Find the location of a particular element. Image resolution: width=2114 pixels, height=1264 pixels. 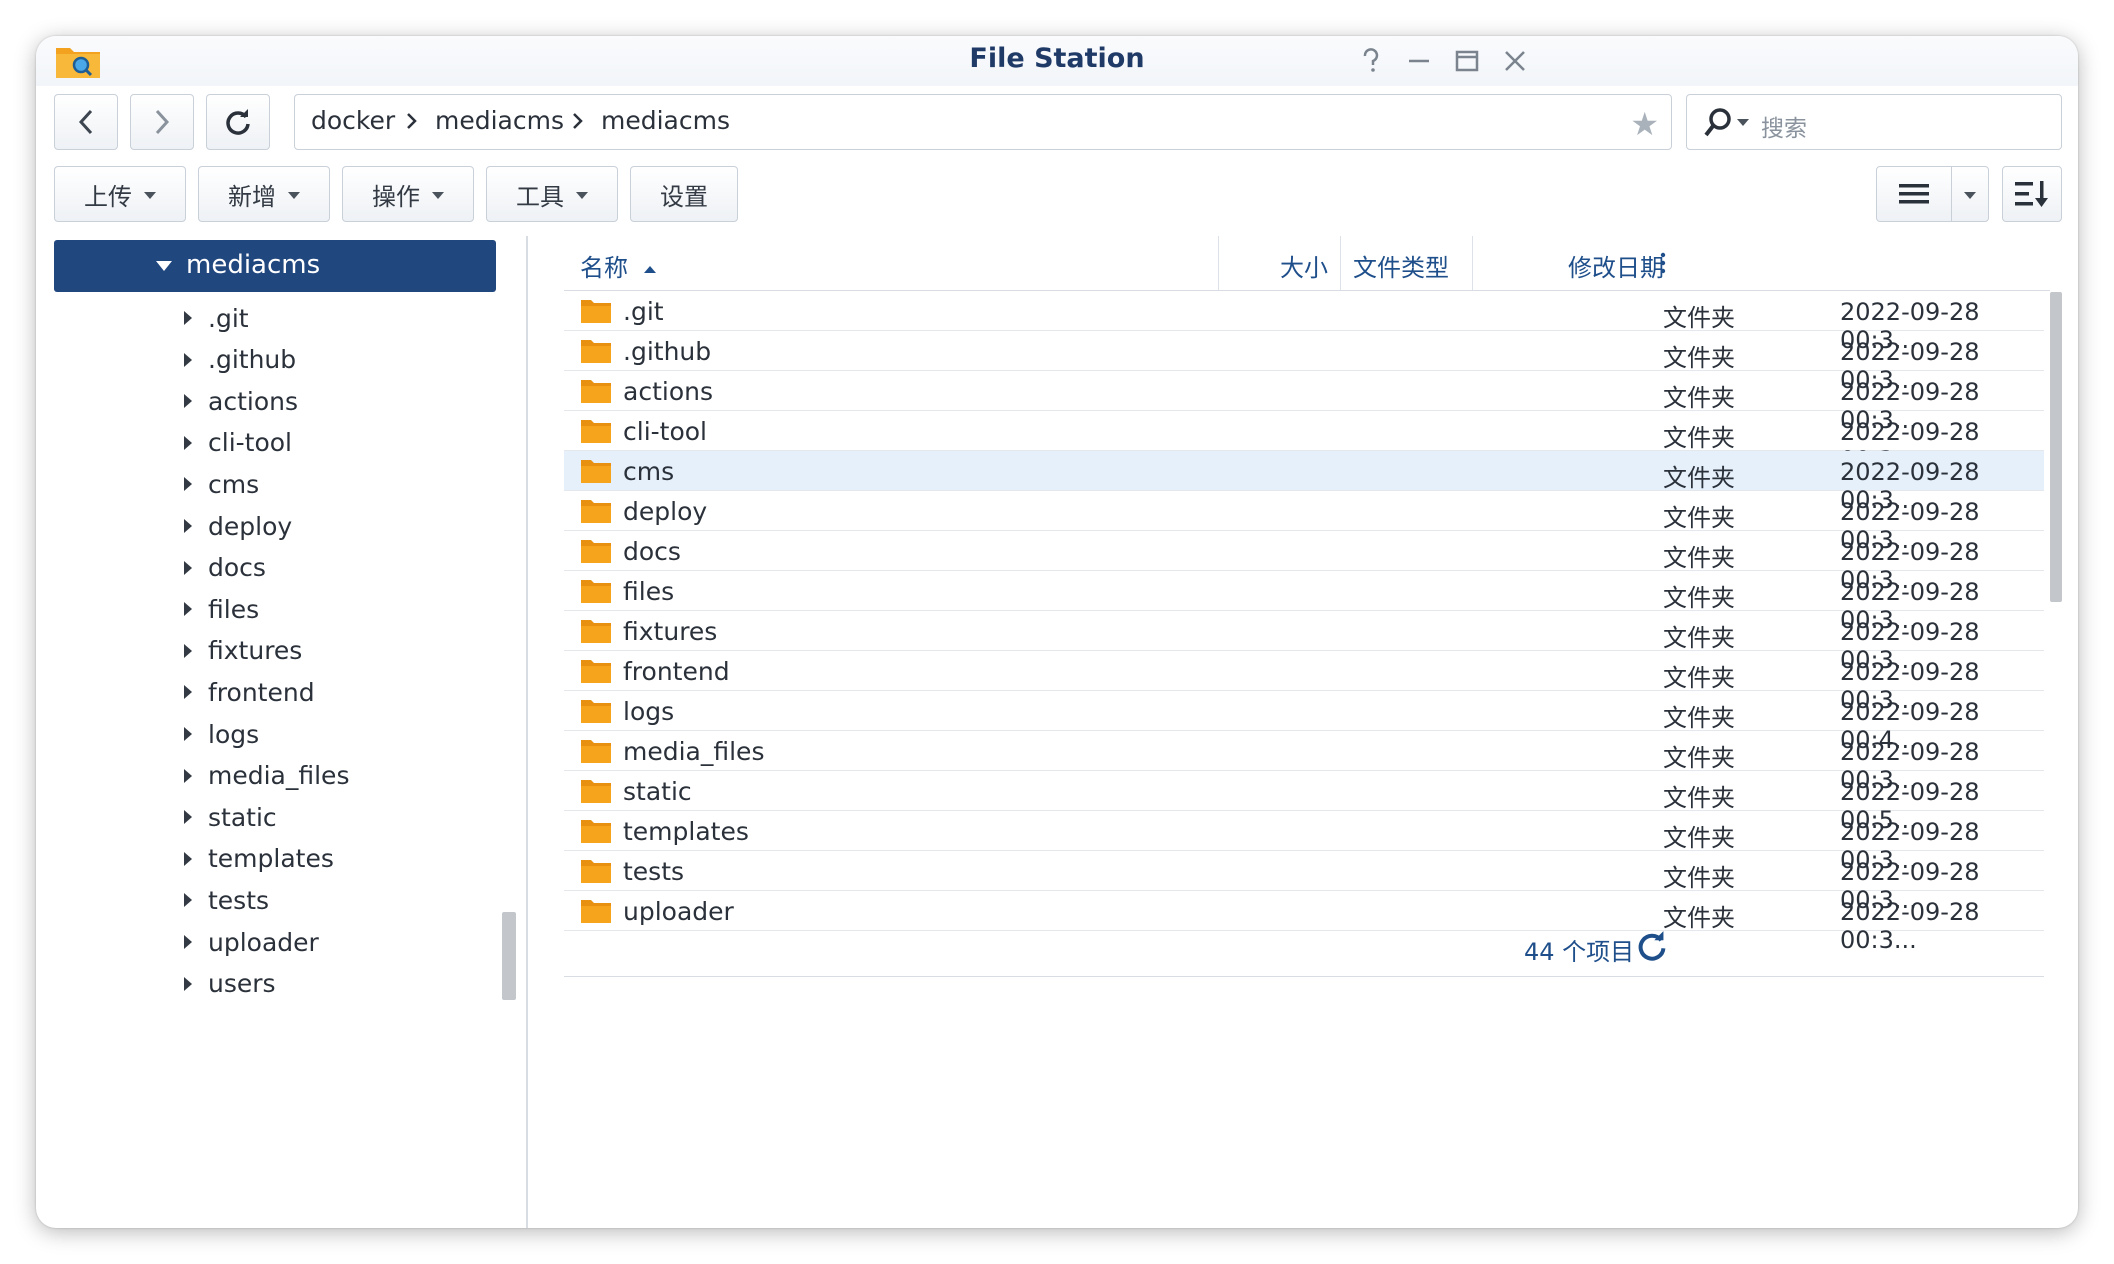

tree-item: users is located at coordinates (230, 984).